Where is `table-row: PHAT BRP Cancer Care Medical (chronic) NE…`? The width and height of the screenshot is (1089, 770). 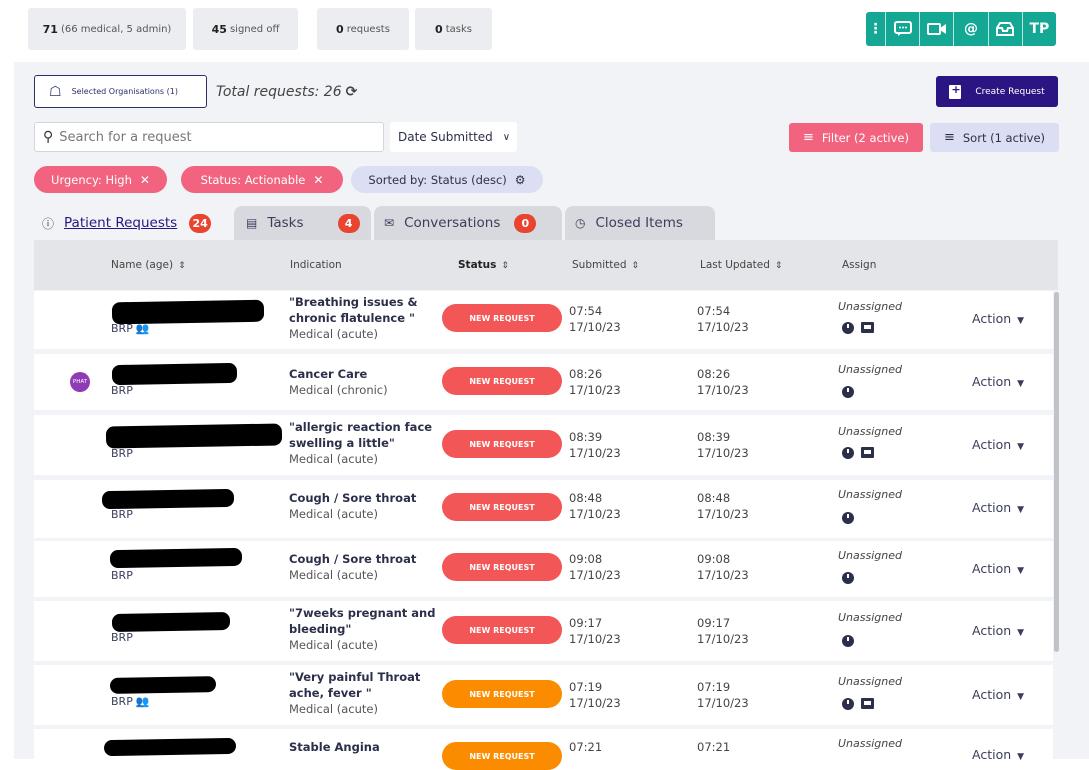
table-row: PHAT BRP Cancer Care Medical (chronic) NE… is located at coordinates (543, 382).